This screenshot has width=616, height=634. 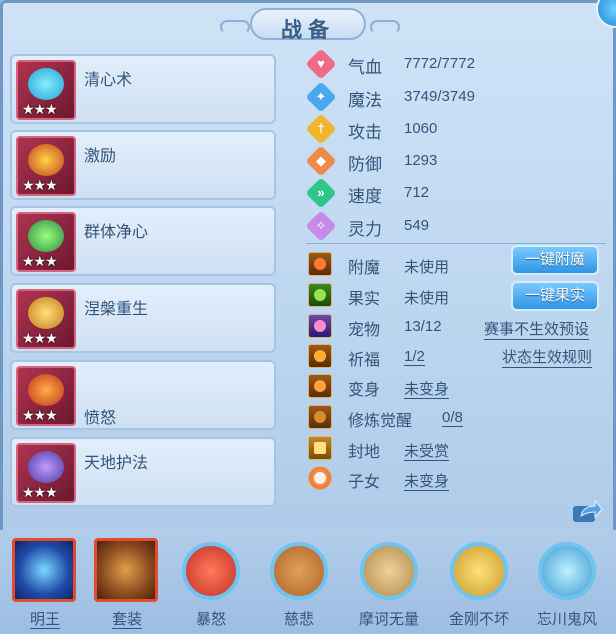 I want to click on skill-name: 清心术, so click(x=108, y=80).